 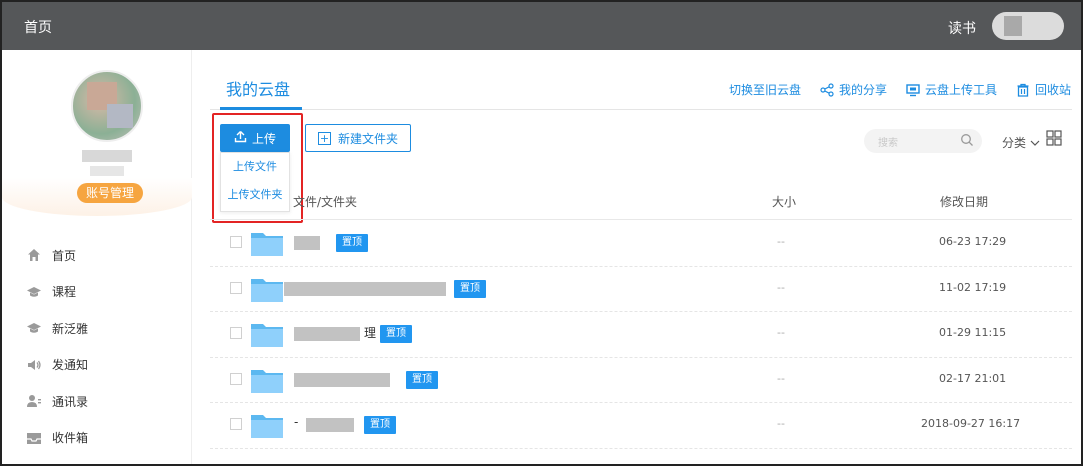 What do you see at coordinates (784, 201) in the screenshot?
I see `column-size: 大小` at bounding box center [784, 201].